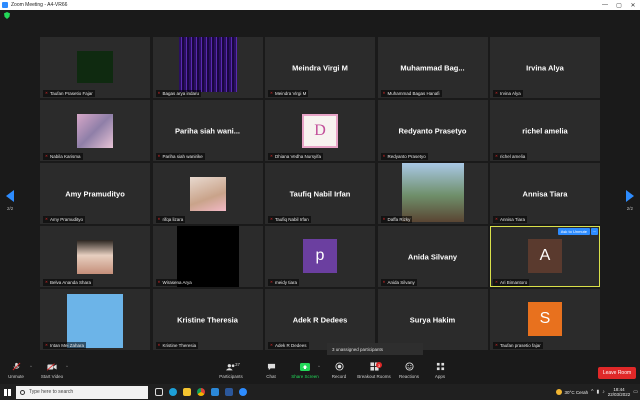 The image size is (640, 400). I want to click on participant-tile: ✕ Bagas arya indaru, so click(207, 67).